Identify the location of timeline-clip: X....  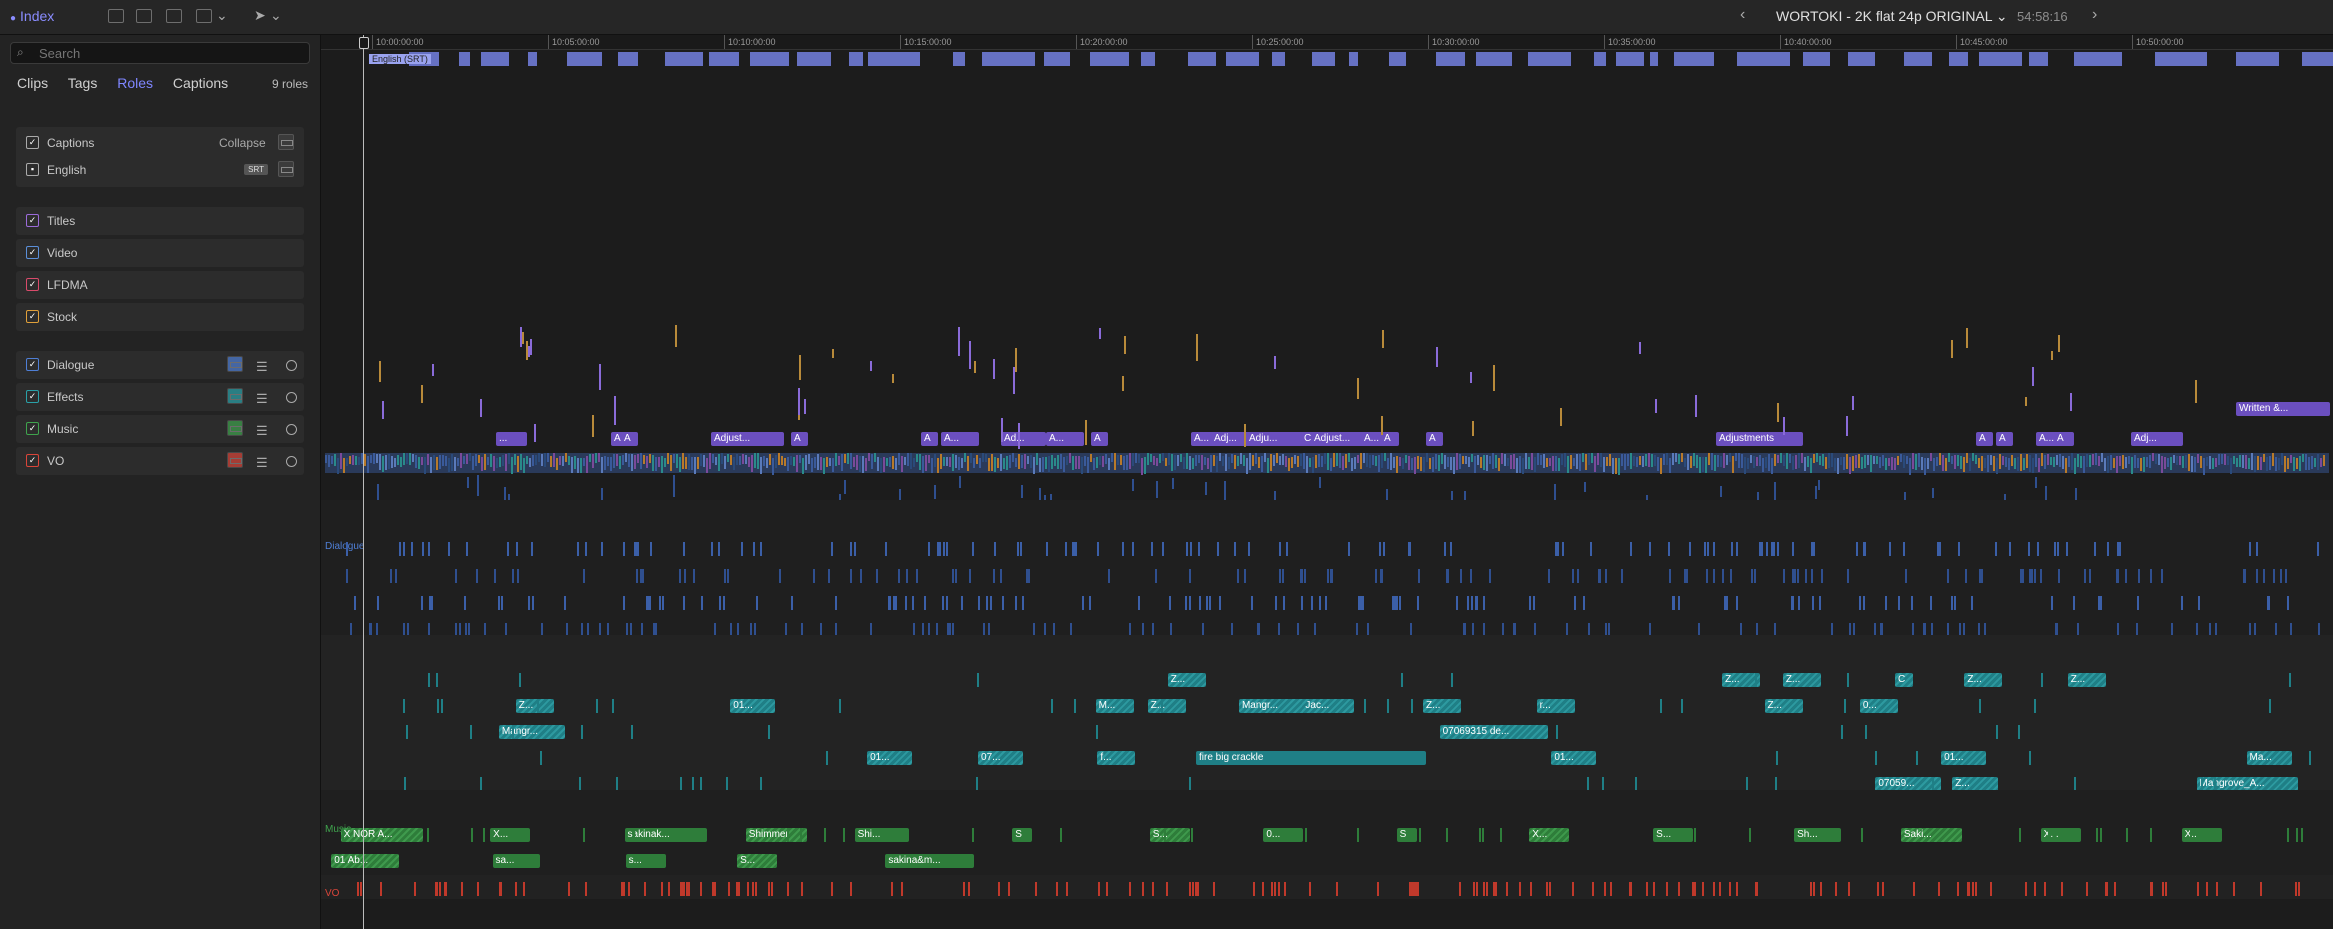
(2060, 835).